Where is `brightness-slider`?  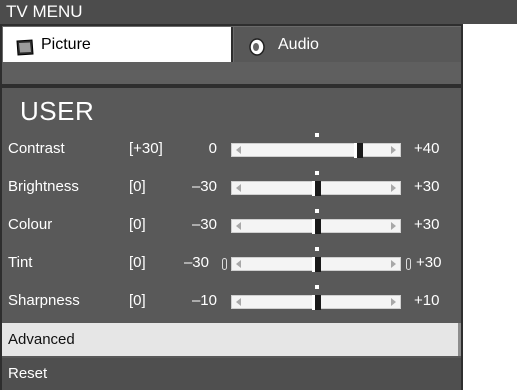
brightness-slider is located at coordinates (316, 183).